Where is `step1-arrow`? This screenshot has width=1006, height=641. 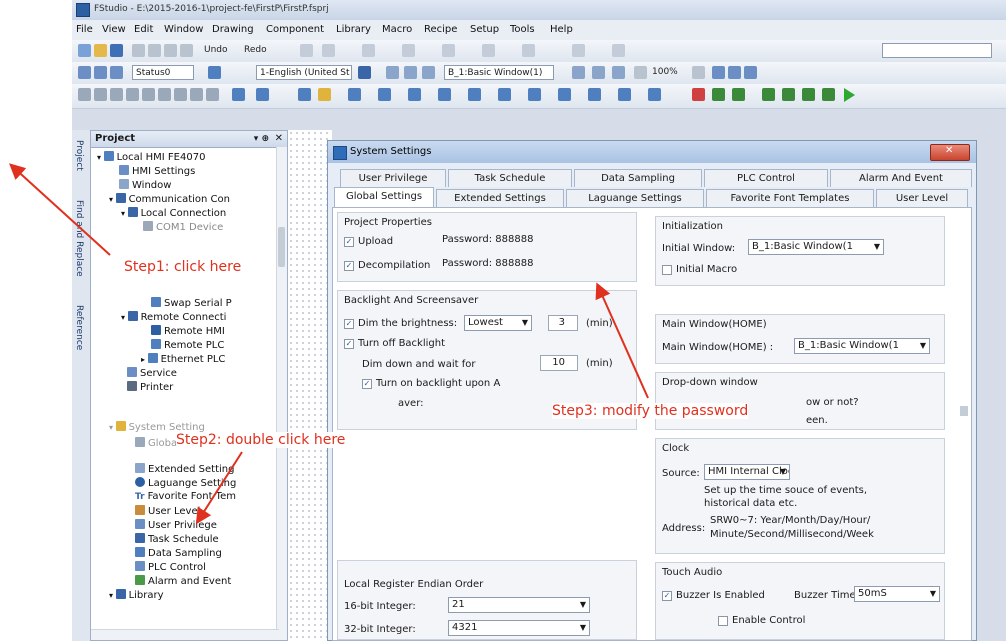
step1-arrow is located at coordinates (60, 209).